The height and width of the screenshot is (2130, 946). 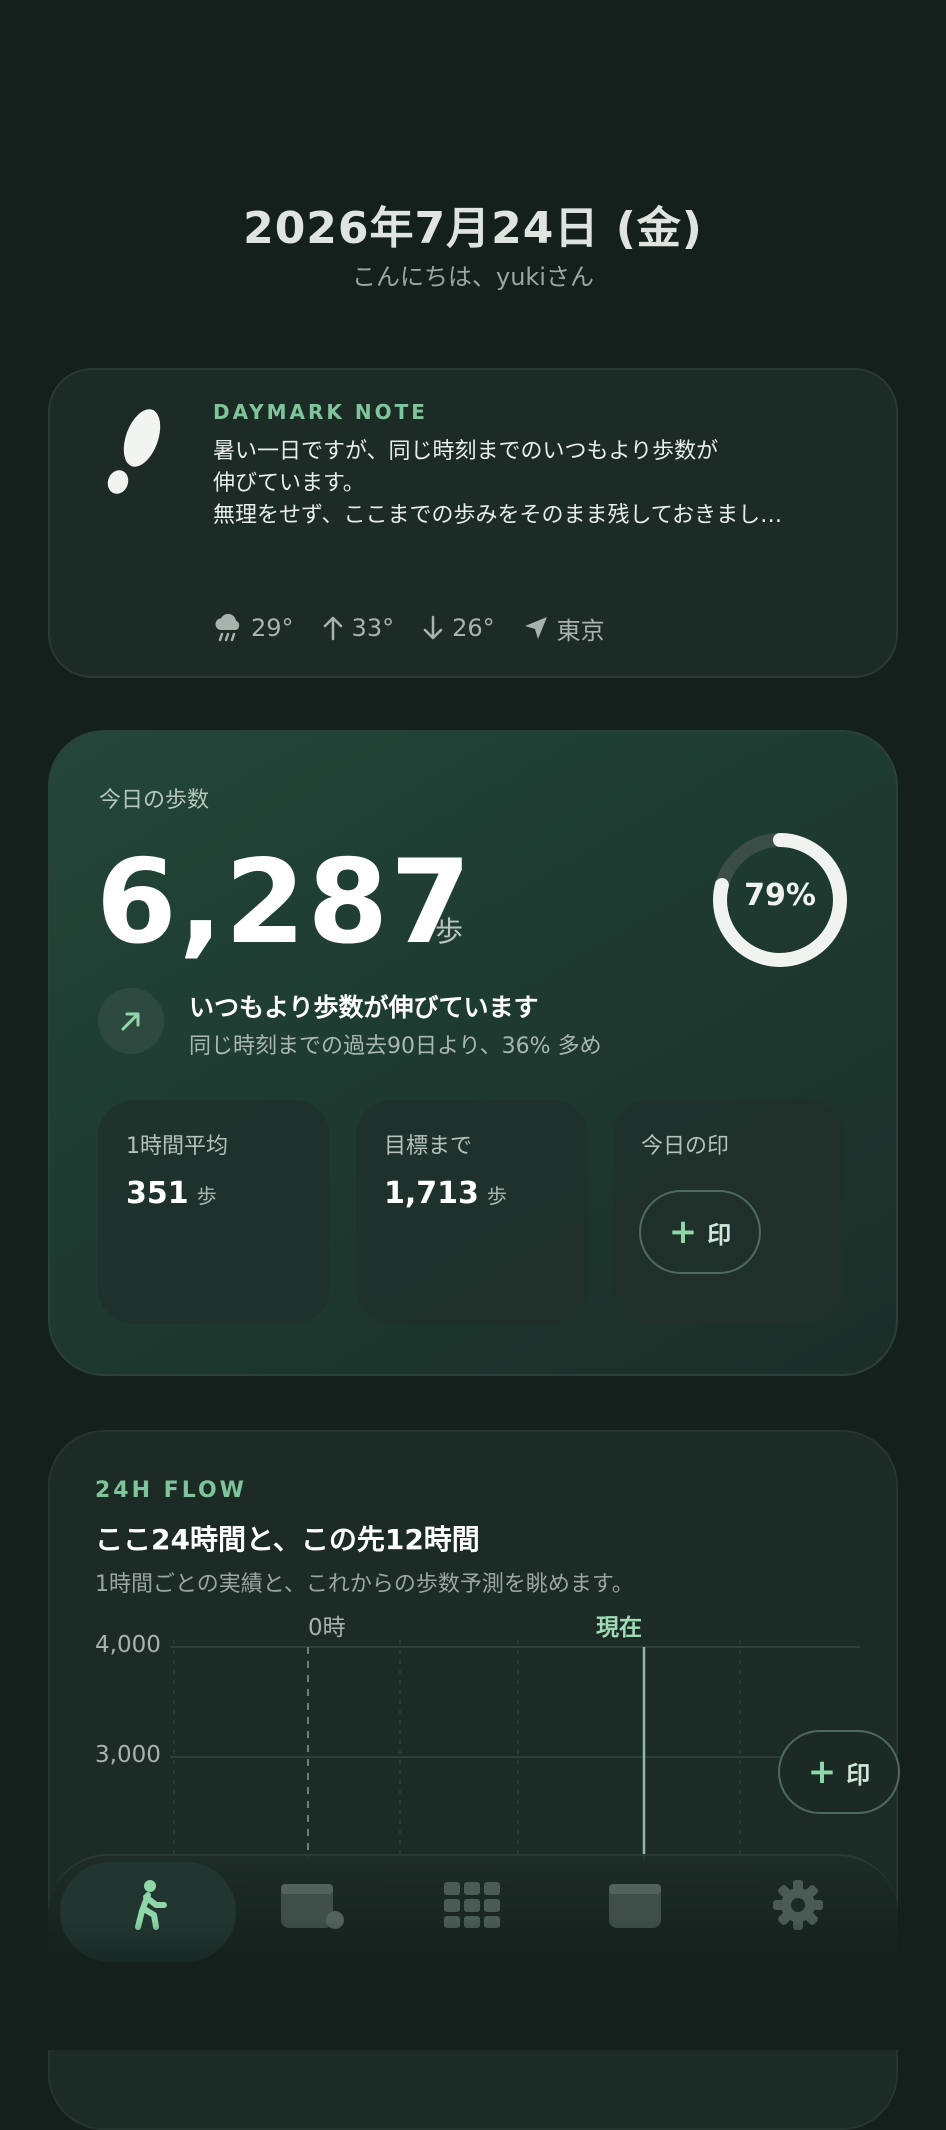 What do you see at coordinates (619, 1628) in the screenshot?
I see `now-marker-label: 現在` at bounding box center [619, 1628].